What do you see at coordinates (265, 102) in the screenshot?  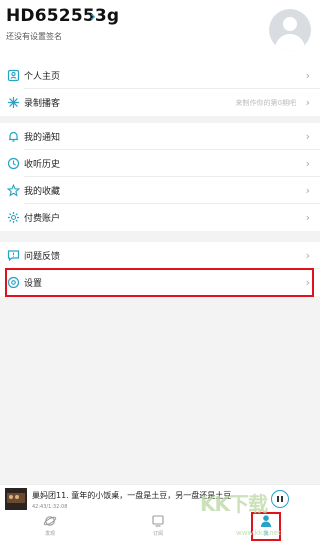 I see `record-hint: 来制作你的第0期吧` at bounding box center [265, 102].